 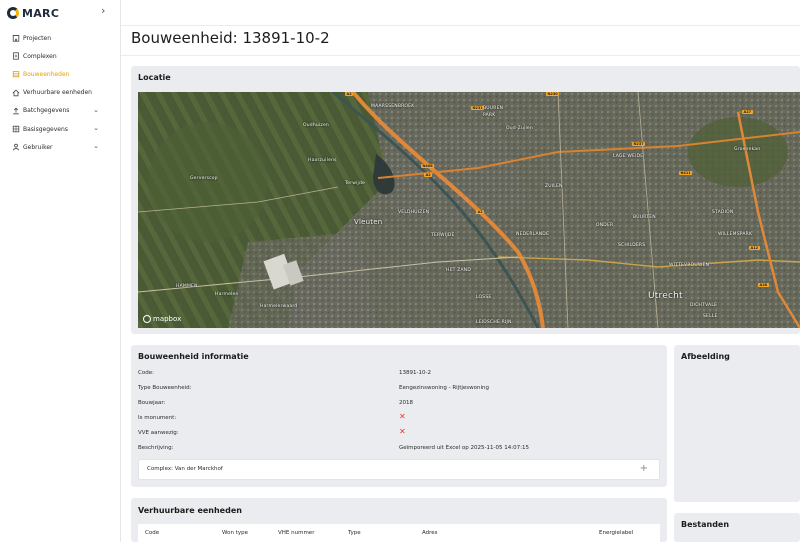 I want to click on info-label: Type Bouweenheid:, so click(x=165, y=388).